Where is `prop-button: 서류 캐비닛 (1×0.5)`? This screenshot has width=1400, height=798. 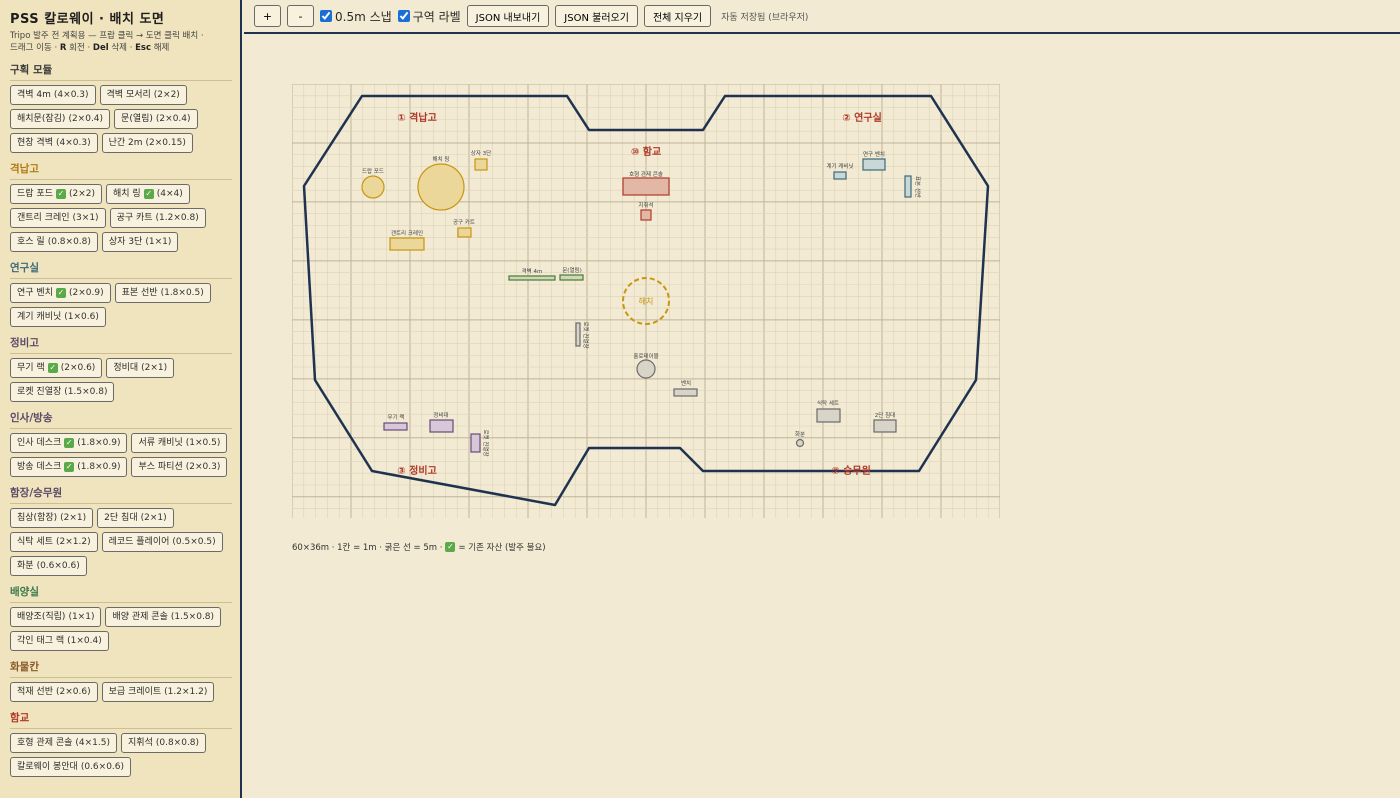
prop-button: 서류 캐비닛 (1×0.5) is located at coordinates (179, 443).